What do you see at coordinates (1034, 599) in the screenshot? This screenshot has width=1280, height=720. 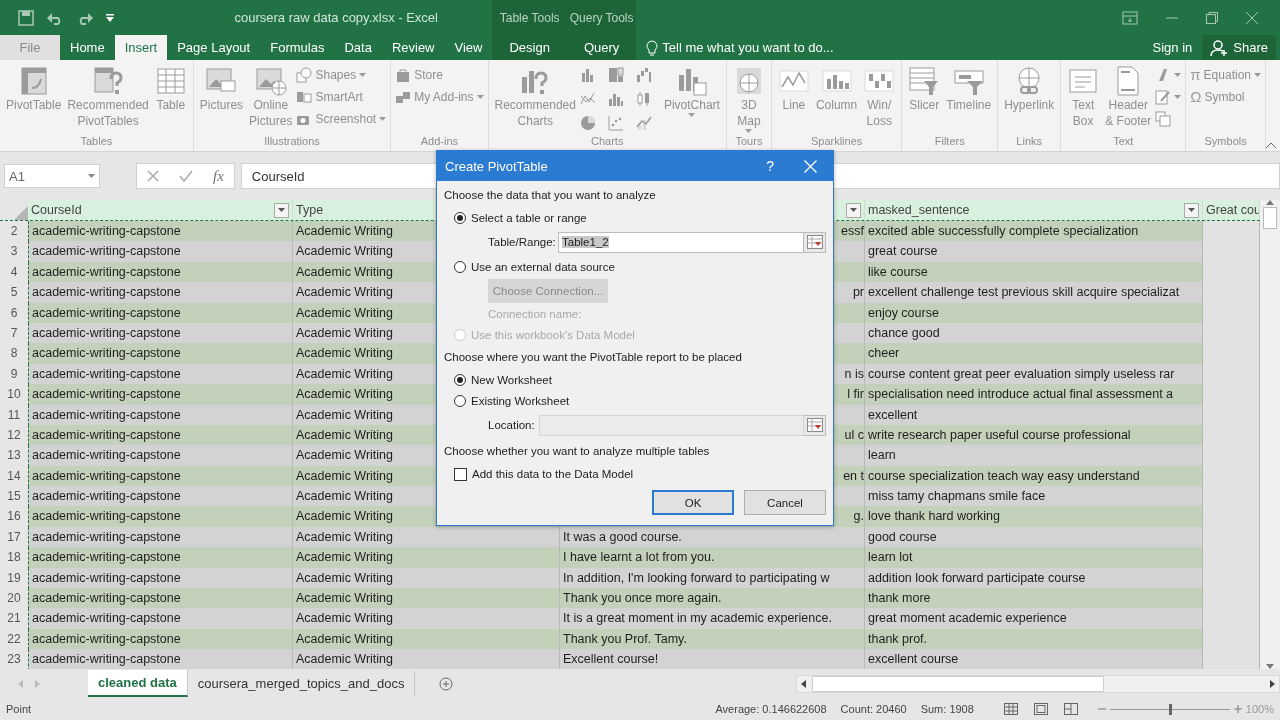 I see `table-cell: thank more` at bounding box center [1034, 599].